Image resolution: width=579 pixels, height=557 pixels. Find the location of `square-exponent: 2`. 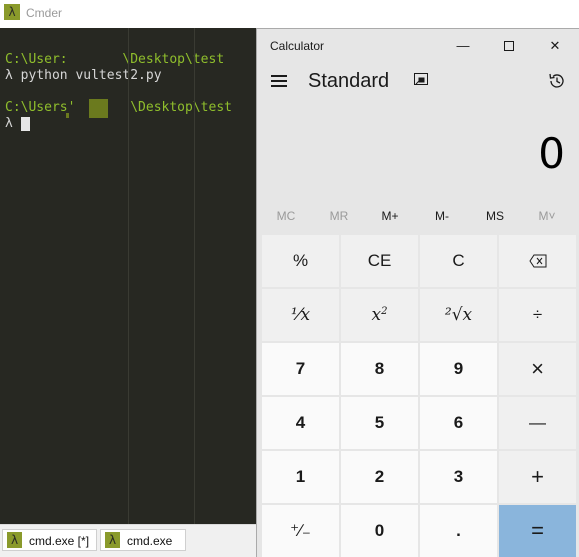

square-exponent: 2 is located at coordinates (384, 311).